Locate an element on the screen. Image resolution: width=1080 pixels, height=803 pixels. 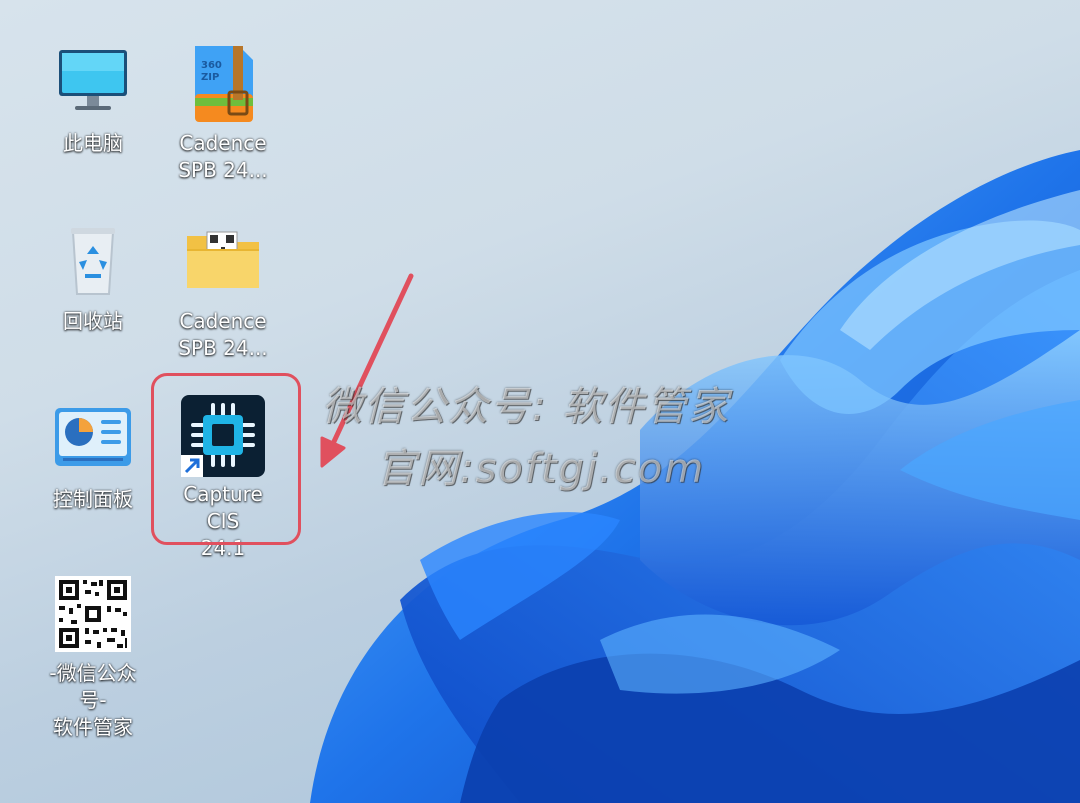
desktop-icon-this-pc: 此电脑 is located at coordinates (93, 99).